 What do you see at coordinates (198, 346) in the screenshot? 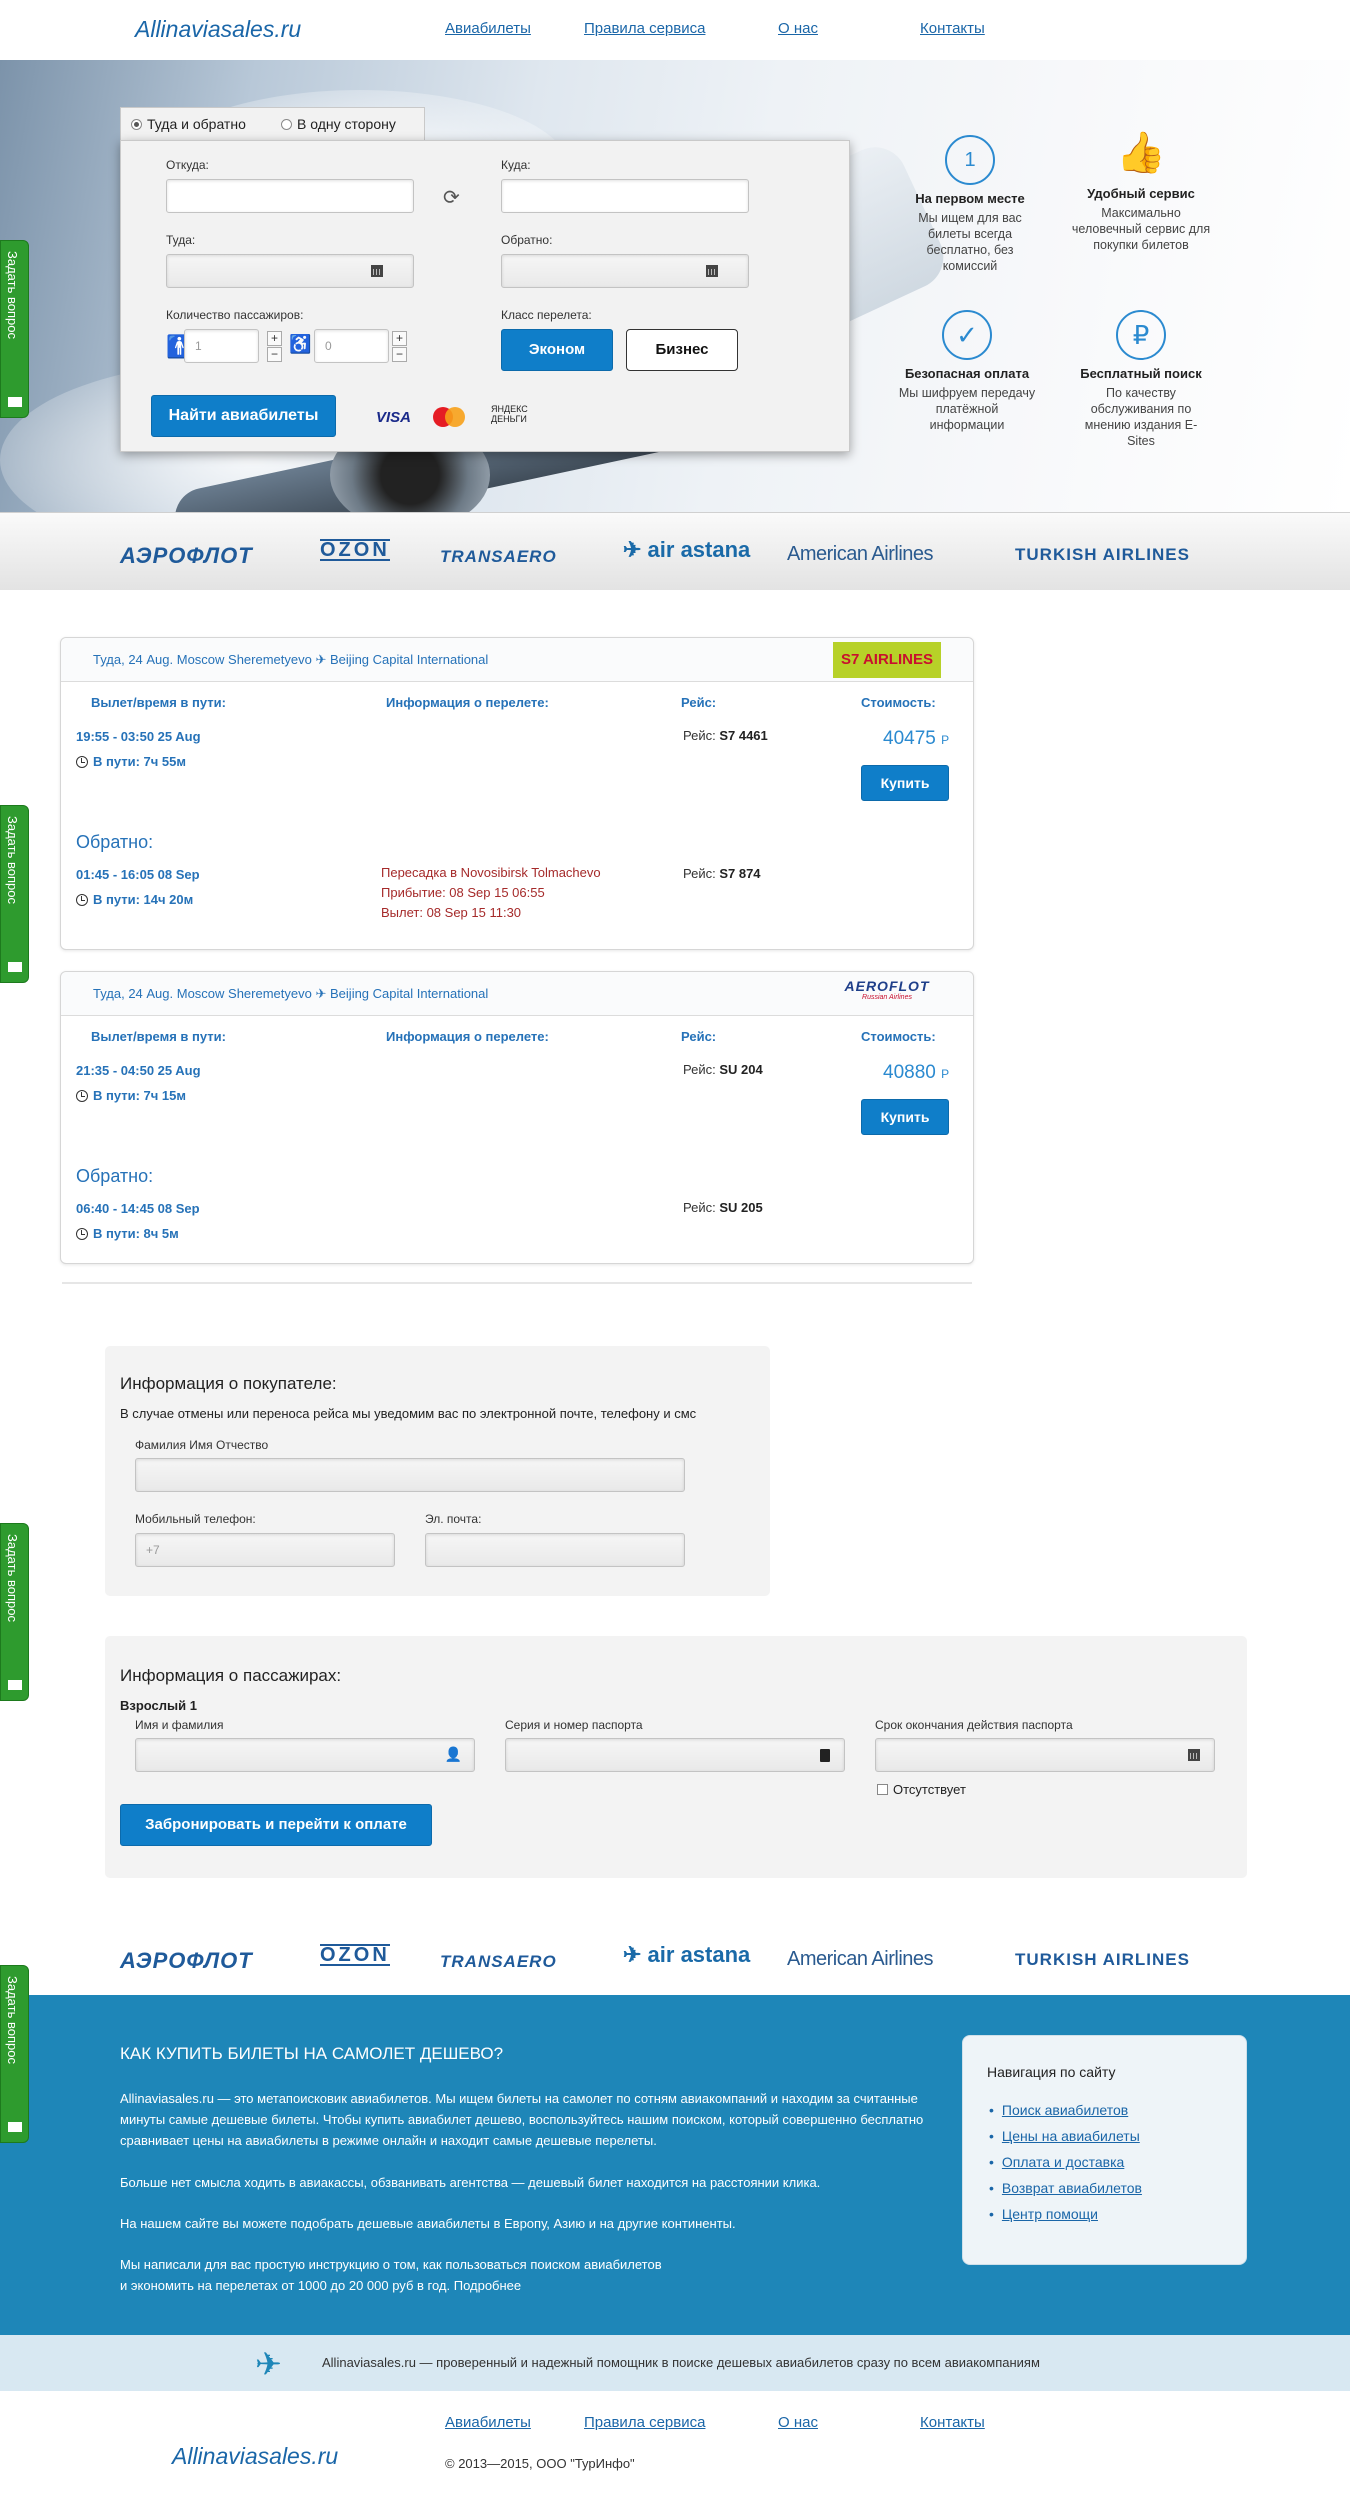
I see `adults-value: 1` at bounding box center [198, 346].